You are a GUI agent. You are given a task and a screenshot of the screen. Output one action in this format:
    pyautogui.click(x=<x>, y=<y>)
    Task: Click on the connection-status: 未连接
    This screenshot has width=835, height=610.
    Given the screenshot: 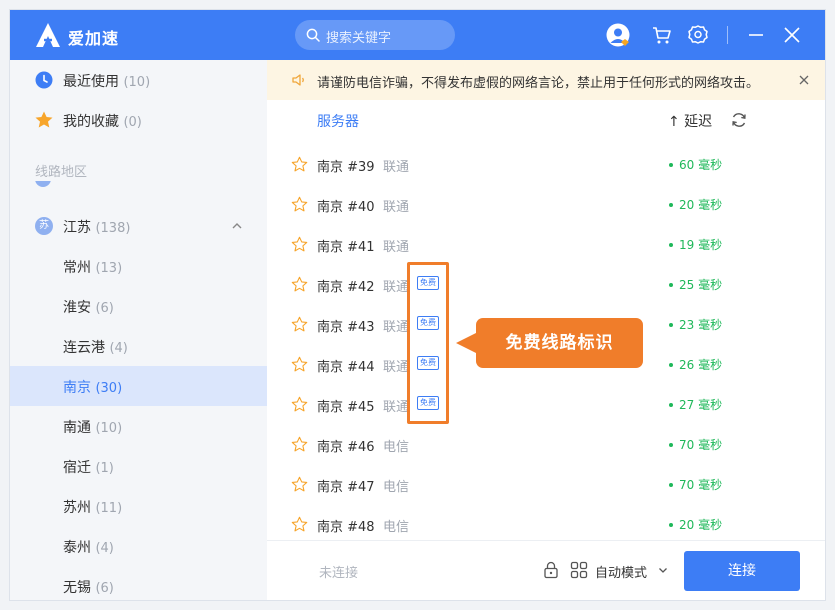 What is the action you would take?
    pyautogui.click(x=339, y=573)
    